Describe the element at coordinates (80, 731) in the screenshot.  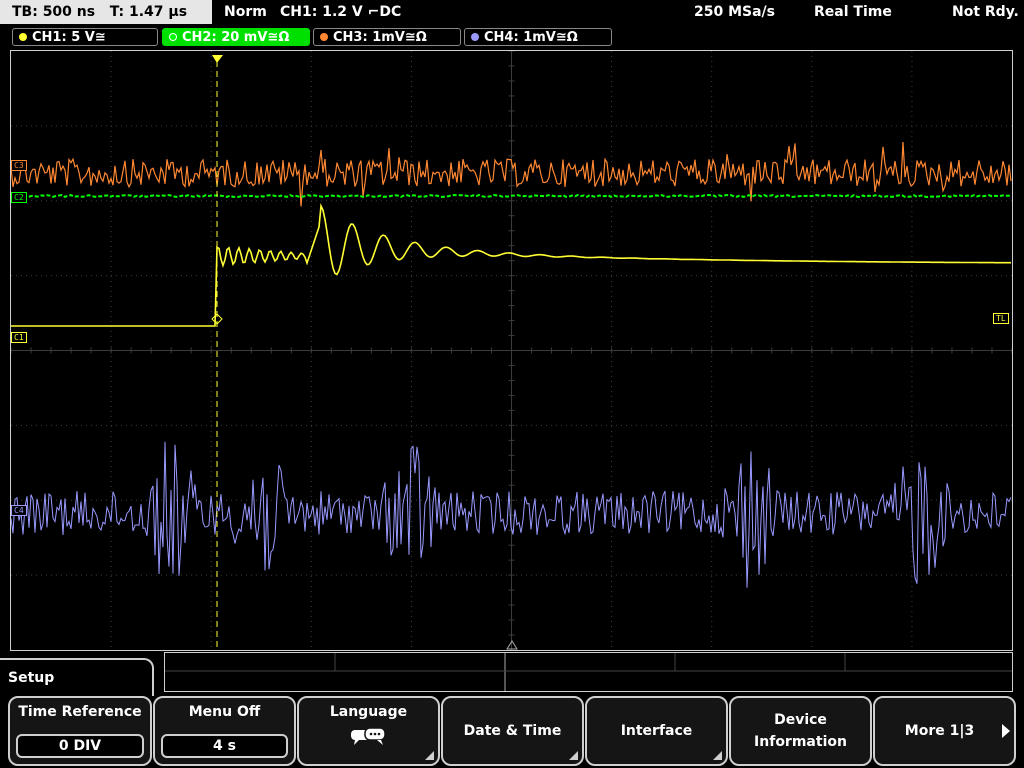
I see `time-reference-softkey: Time Reference 0 DIV` at that location.